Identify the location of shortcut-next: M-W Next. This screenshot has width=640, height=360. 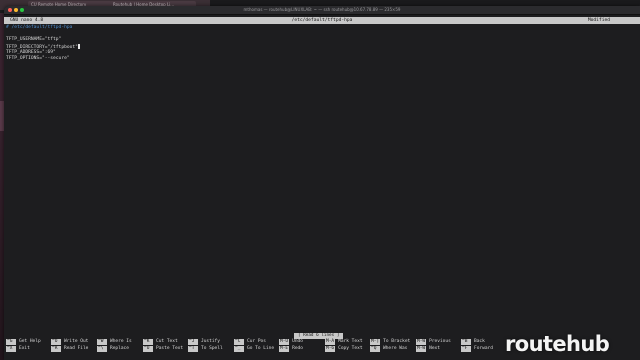
(428, 349).